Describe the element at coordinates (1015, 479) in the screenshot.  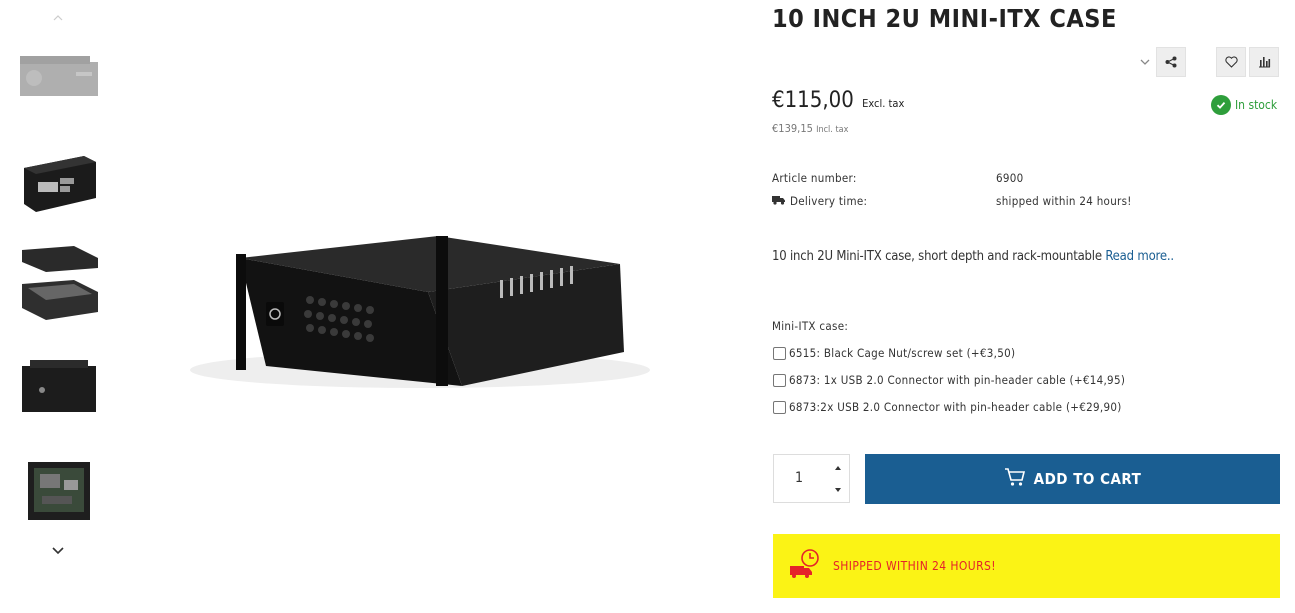
I see `cart-icon` at that location.